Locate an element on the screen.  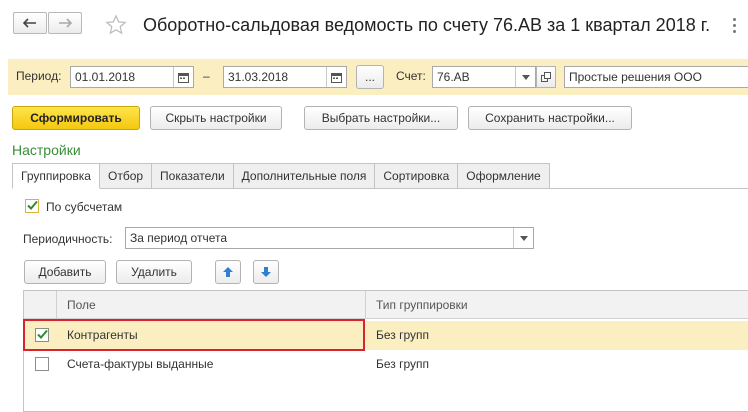
more-menu-icon is located at coordinates (735, 27).